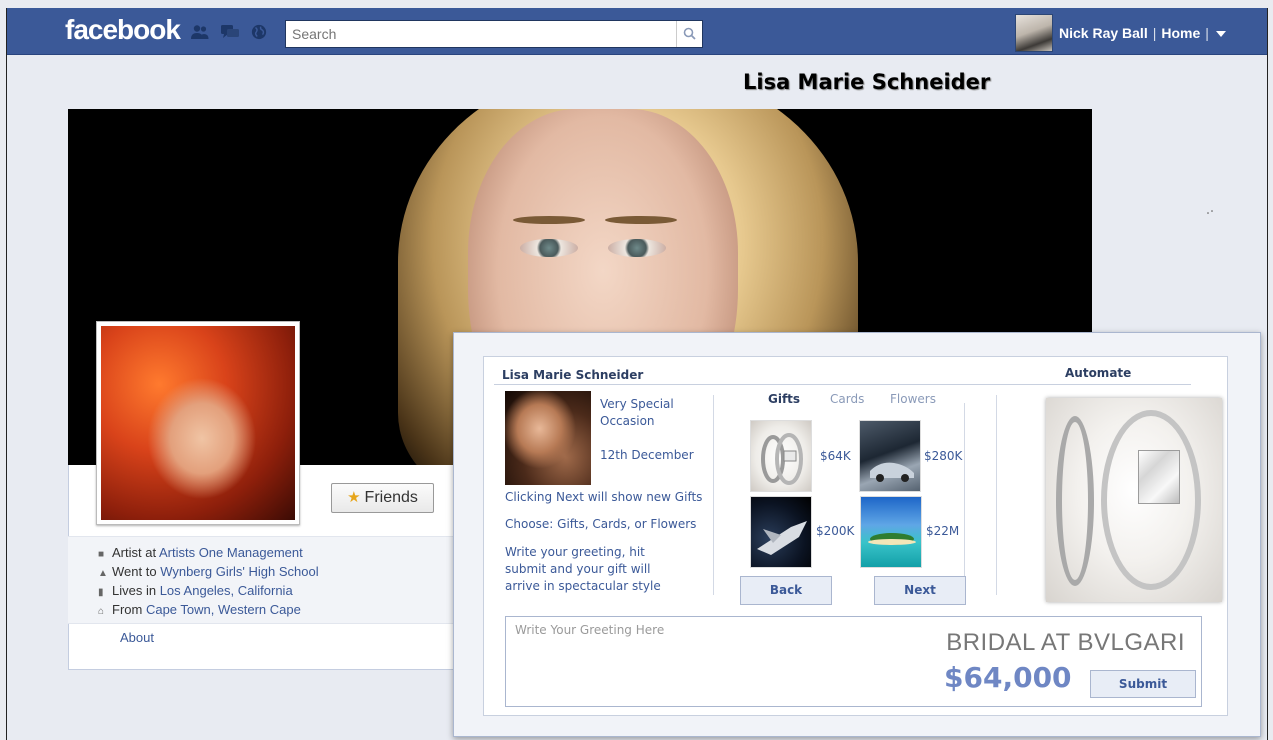  What do you see at coordinates (391, 497) in the screenshot?
I see `friends-button-label: Friends` at bounding box center [391, 497].